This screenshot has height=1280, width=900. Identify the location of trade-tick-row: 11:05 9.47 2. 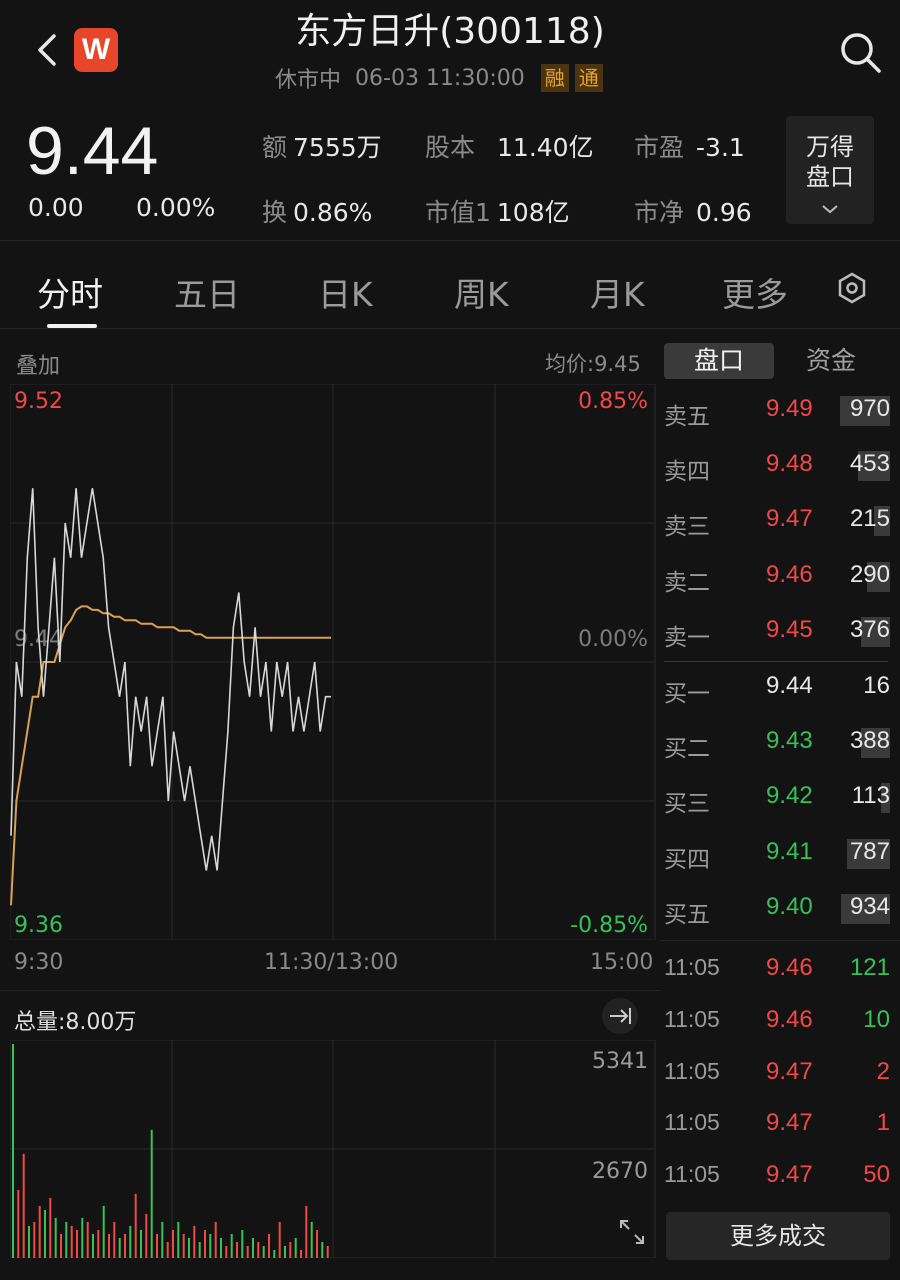
(780, 1072).